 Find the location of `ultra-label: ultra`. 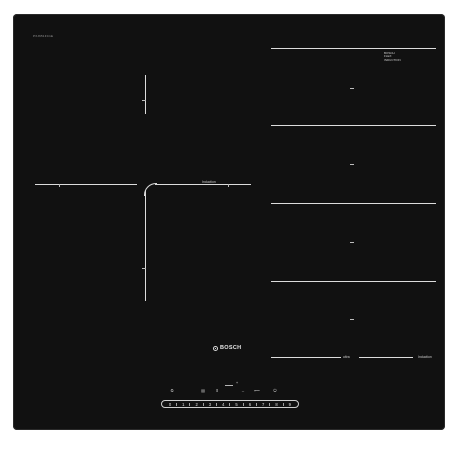

ultra-label: ultra is located at coordinates (346, 357).